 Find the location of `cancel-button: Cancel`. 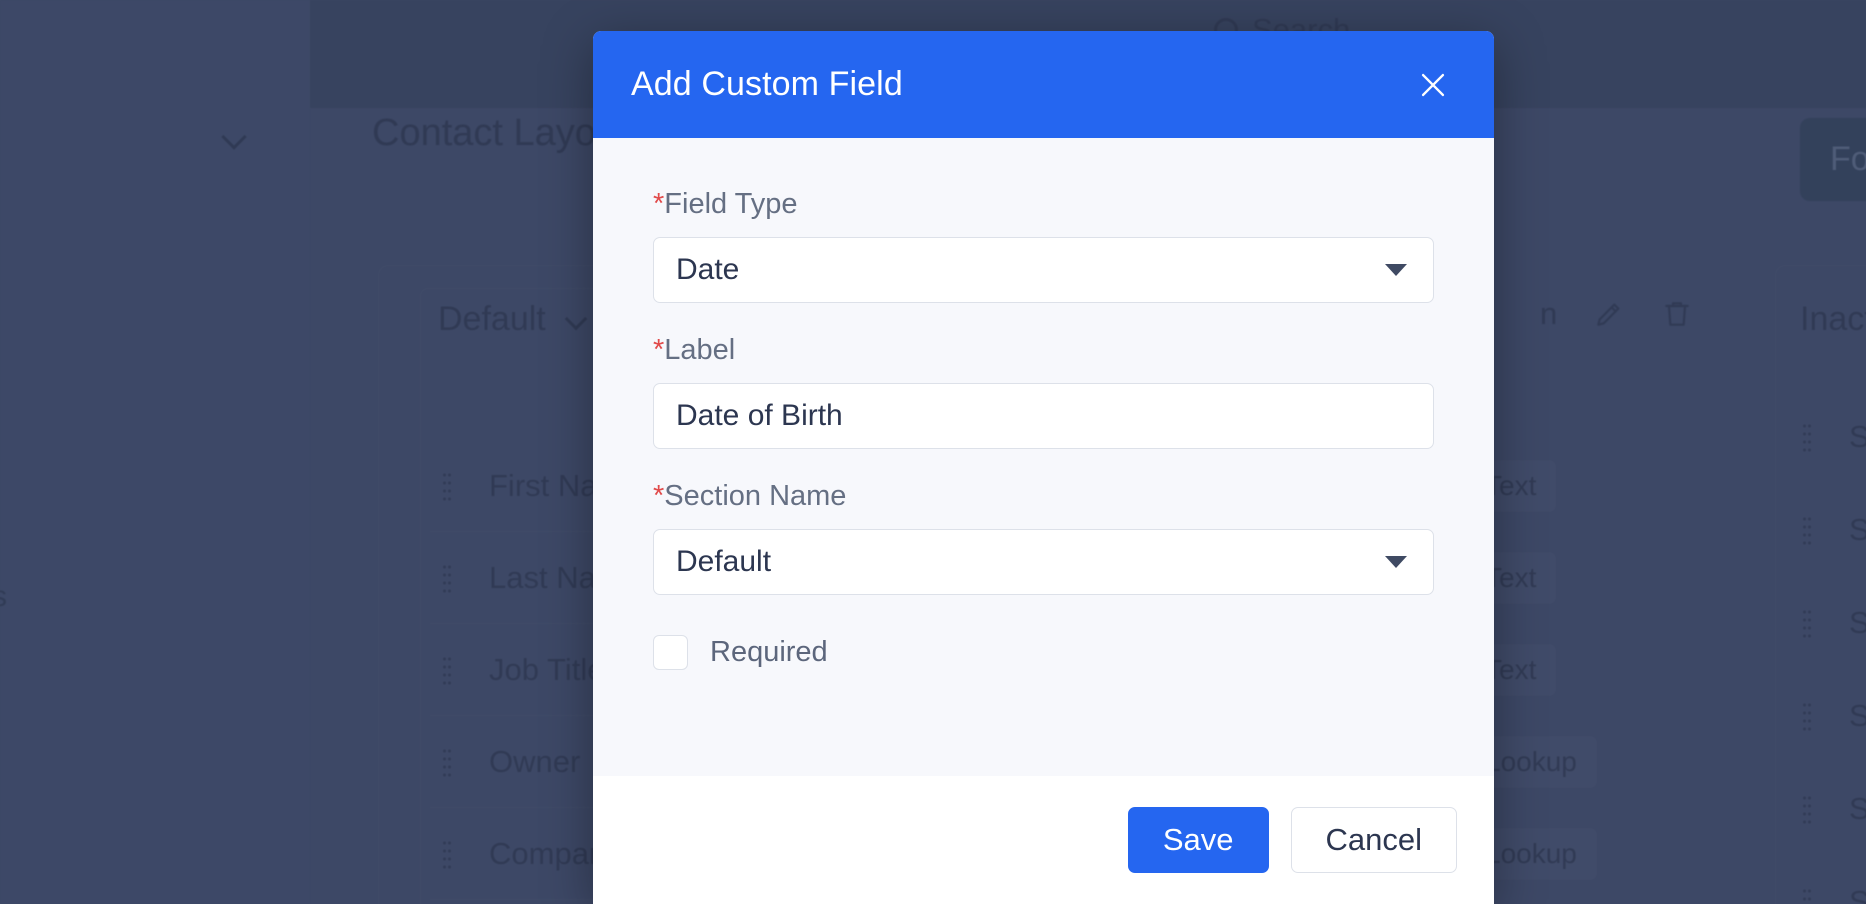

cancel-button: Cancel is located at coordinates (1373, 840).